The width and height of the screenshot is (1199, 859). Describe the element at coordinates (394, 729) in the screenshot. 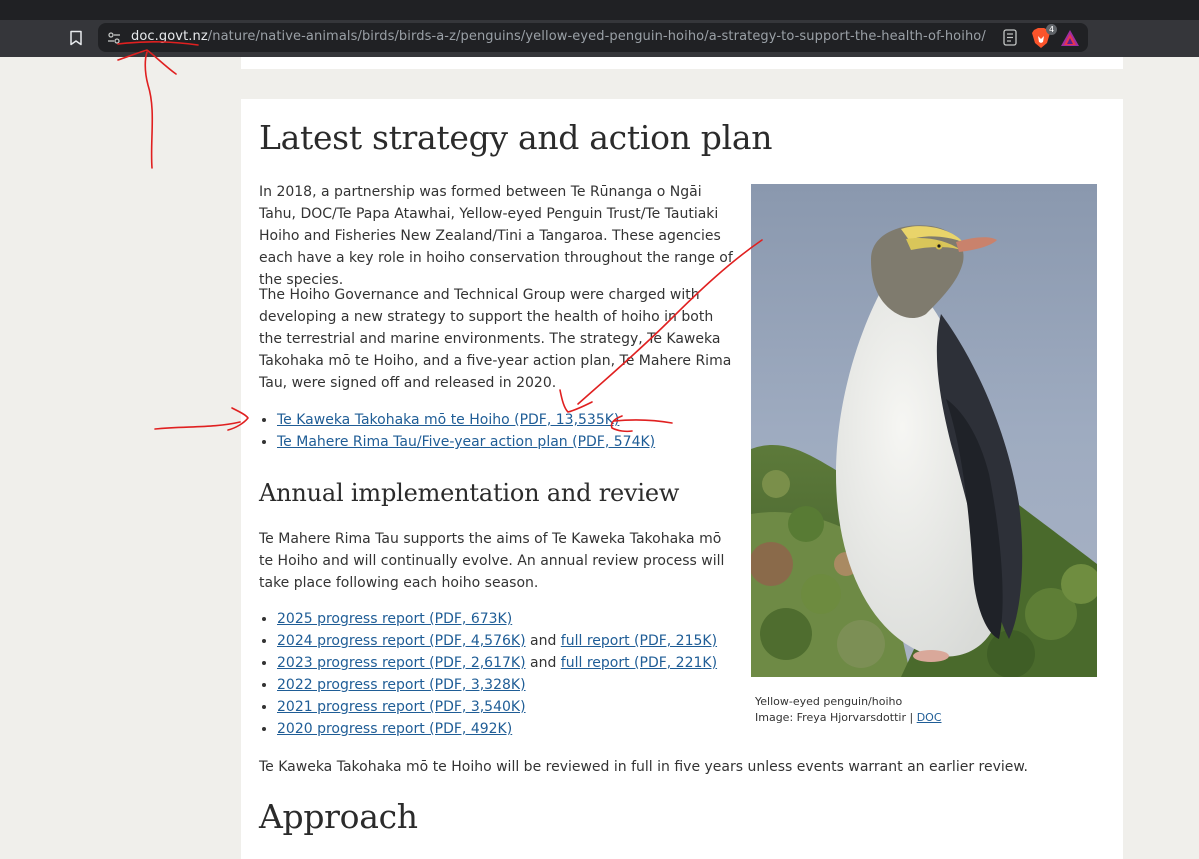

I see `report-2020-link: 2020 progress report (PDF, 492K)` at that location.